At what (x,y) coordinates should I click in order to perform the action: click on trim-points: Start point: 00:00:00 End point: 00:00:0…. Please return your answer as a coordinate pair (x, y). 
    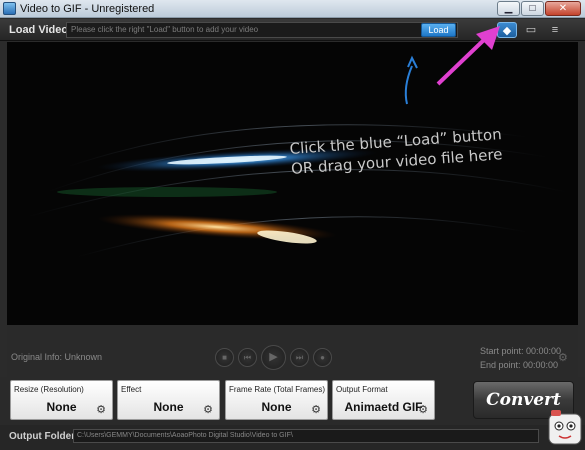
    Looking at the image, I should click on (520, 358).